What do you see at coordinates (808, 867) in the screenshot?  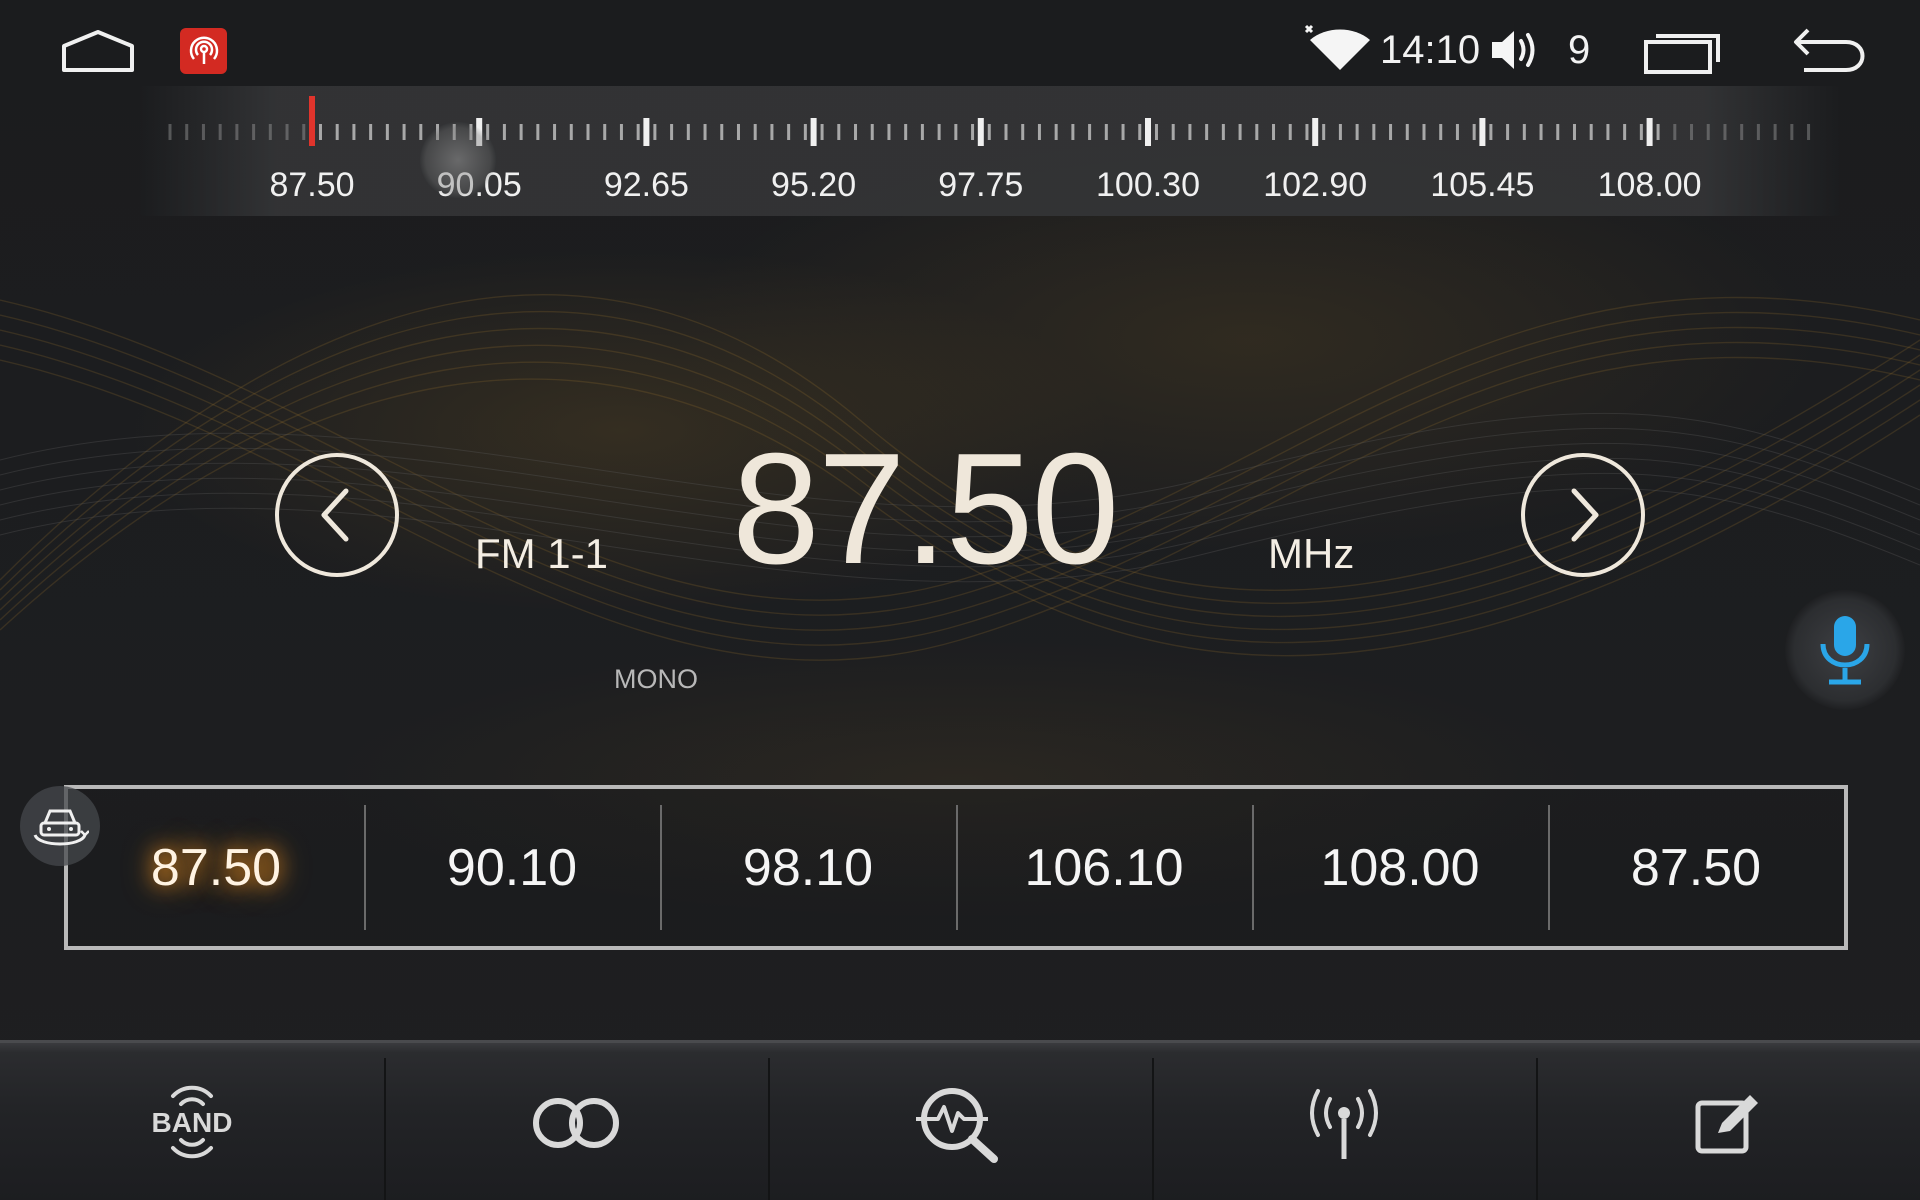 I see `preset-button: 98.10` at bounding box center [808, 867].